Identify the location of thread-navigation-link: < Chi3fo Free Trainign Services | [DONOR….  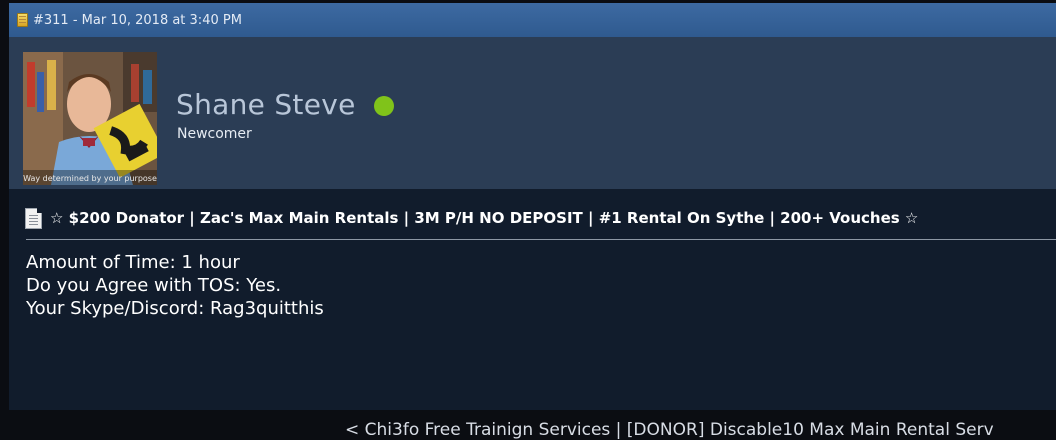
(669, 430).